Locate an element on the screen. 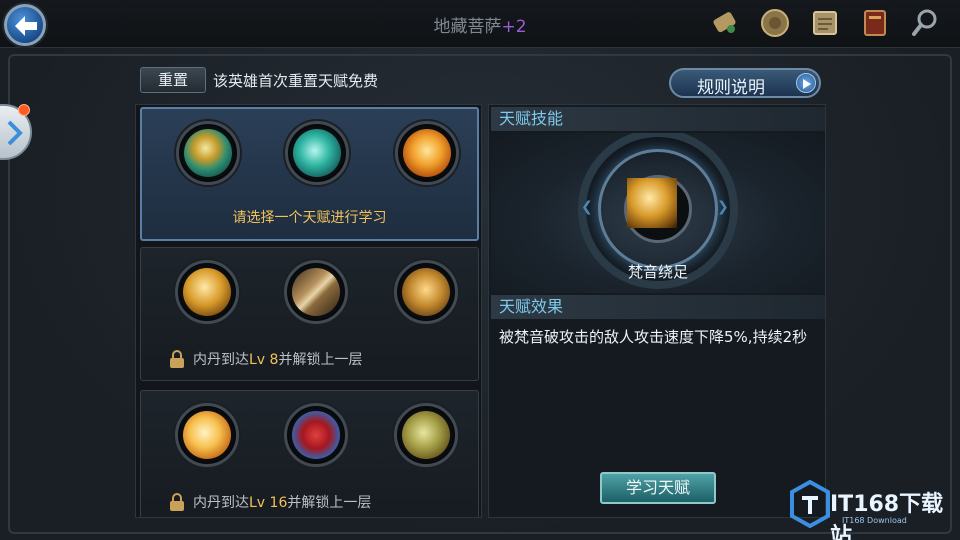 The image size is (960, 540). watermark-text: IT168下载站 is located at coordinates (887, 516).